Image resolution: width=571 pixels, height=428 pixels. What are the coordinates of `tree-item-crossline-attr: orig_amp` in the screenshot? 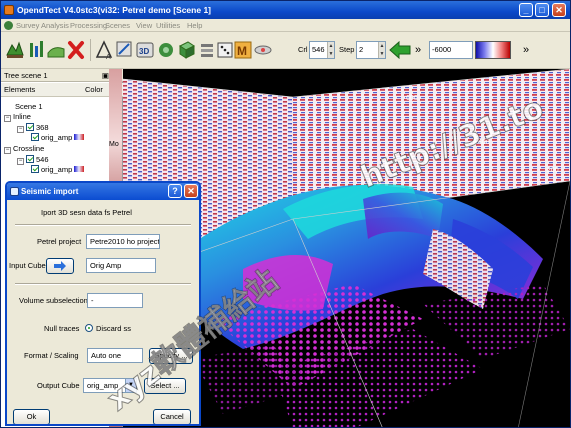 It's located at (58, 170).